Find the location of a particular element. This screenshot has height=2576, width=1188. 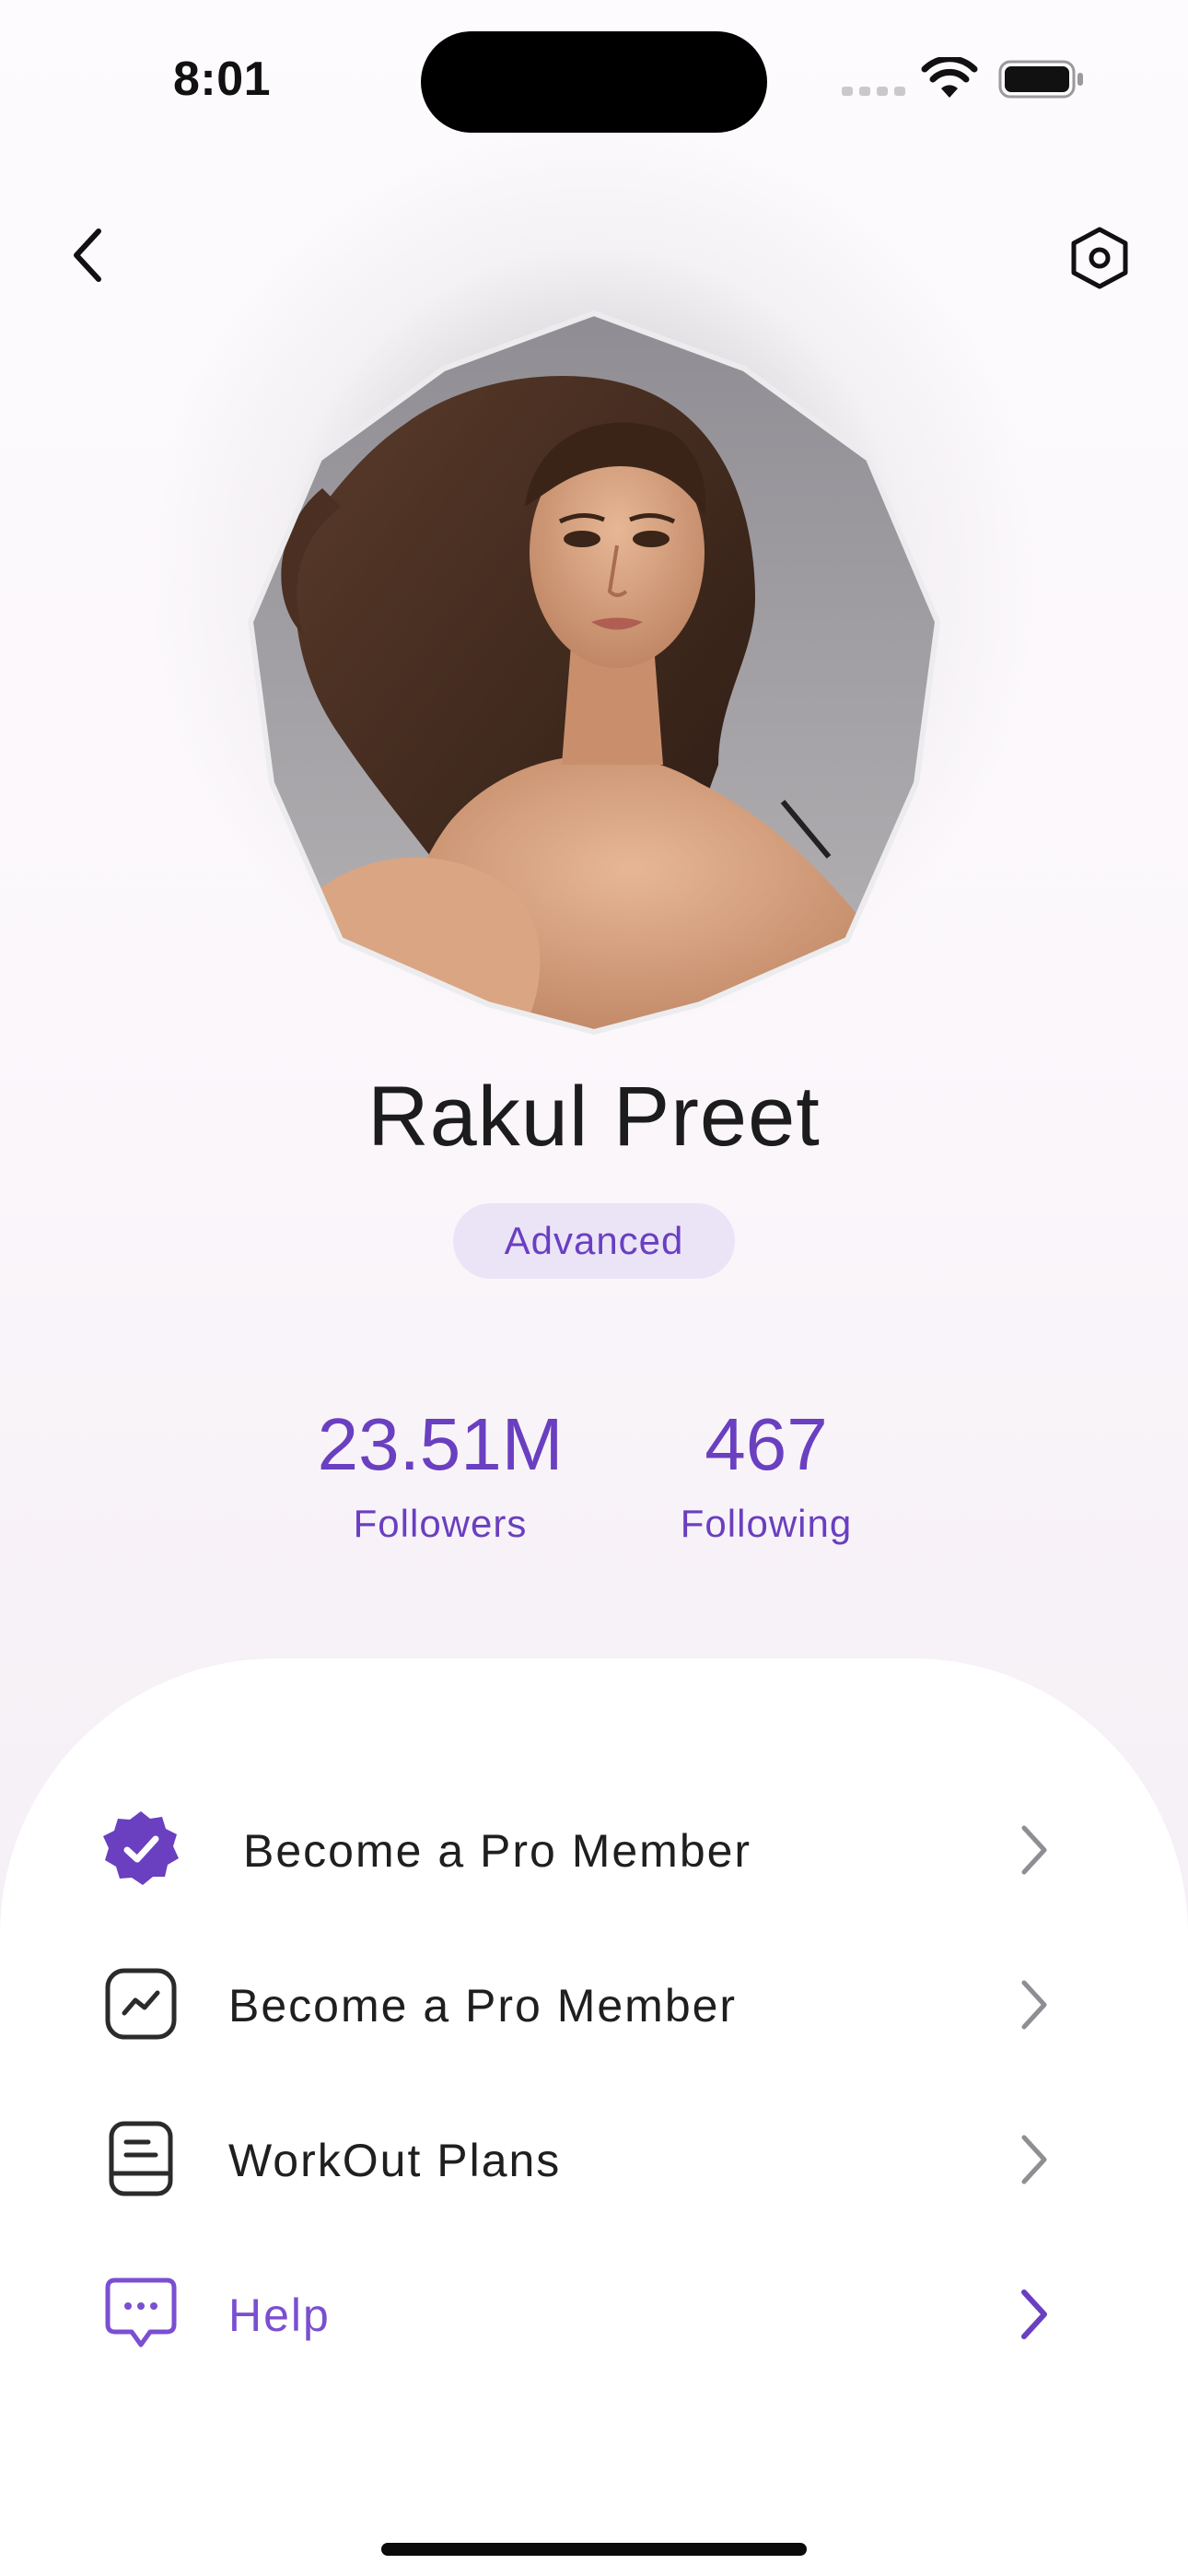

status-time: 8:01 is located at coordinates (222, 79).